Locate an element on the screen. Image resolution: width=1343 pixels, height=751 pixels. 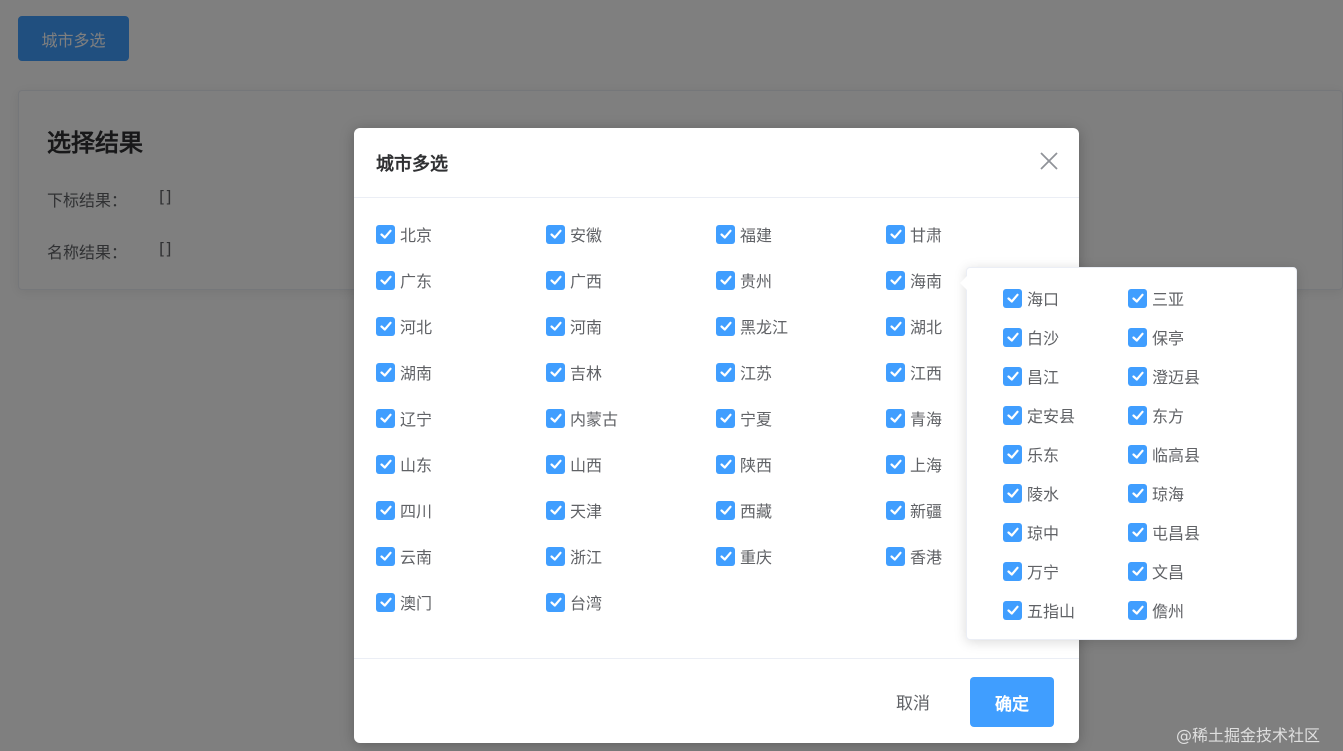
city-checkbox: 屯昌县 is located at coordinates (1164, 532).